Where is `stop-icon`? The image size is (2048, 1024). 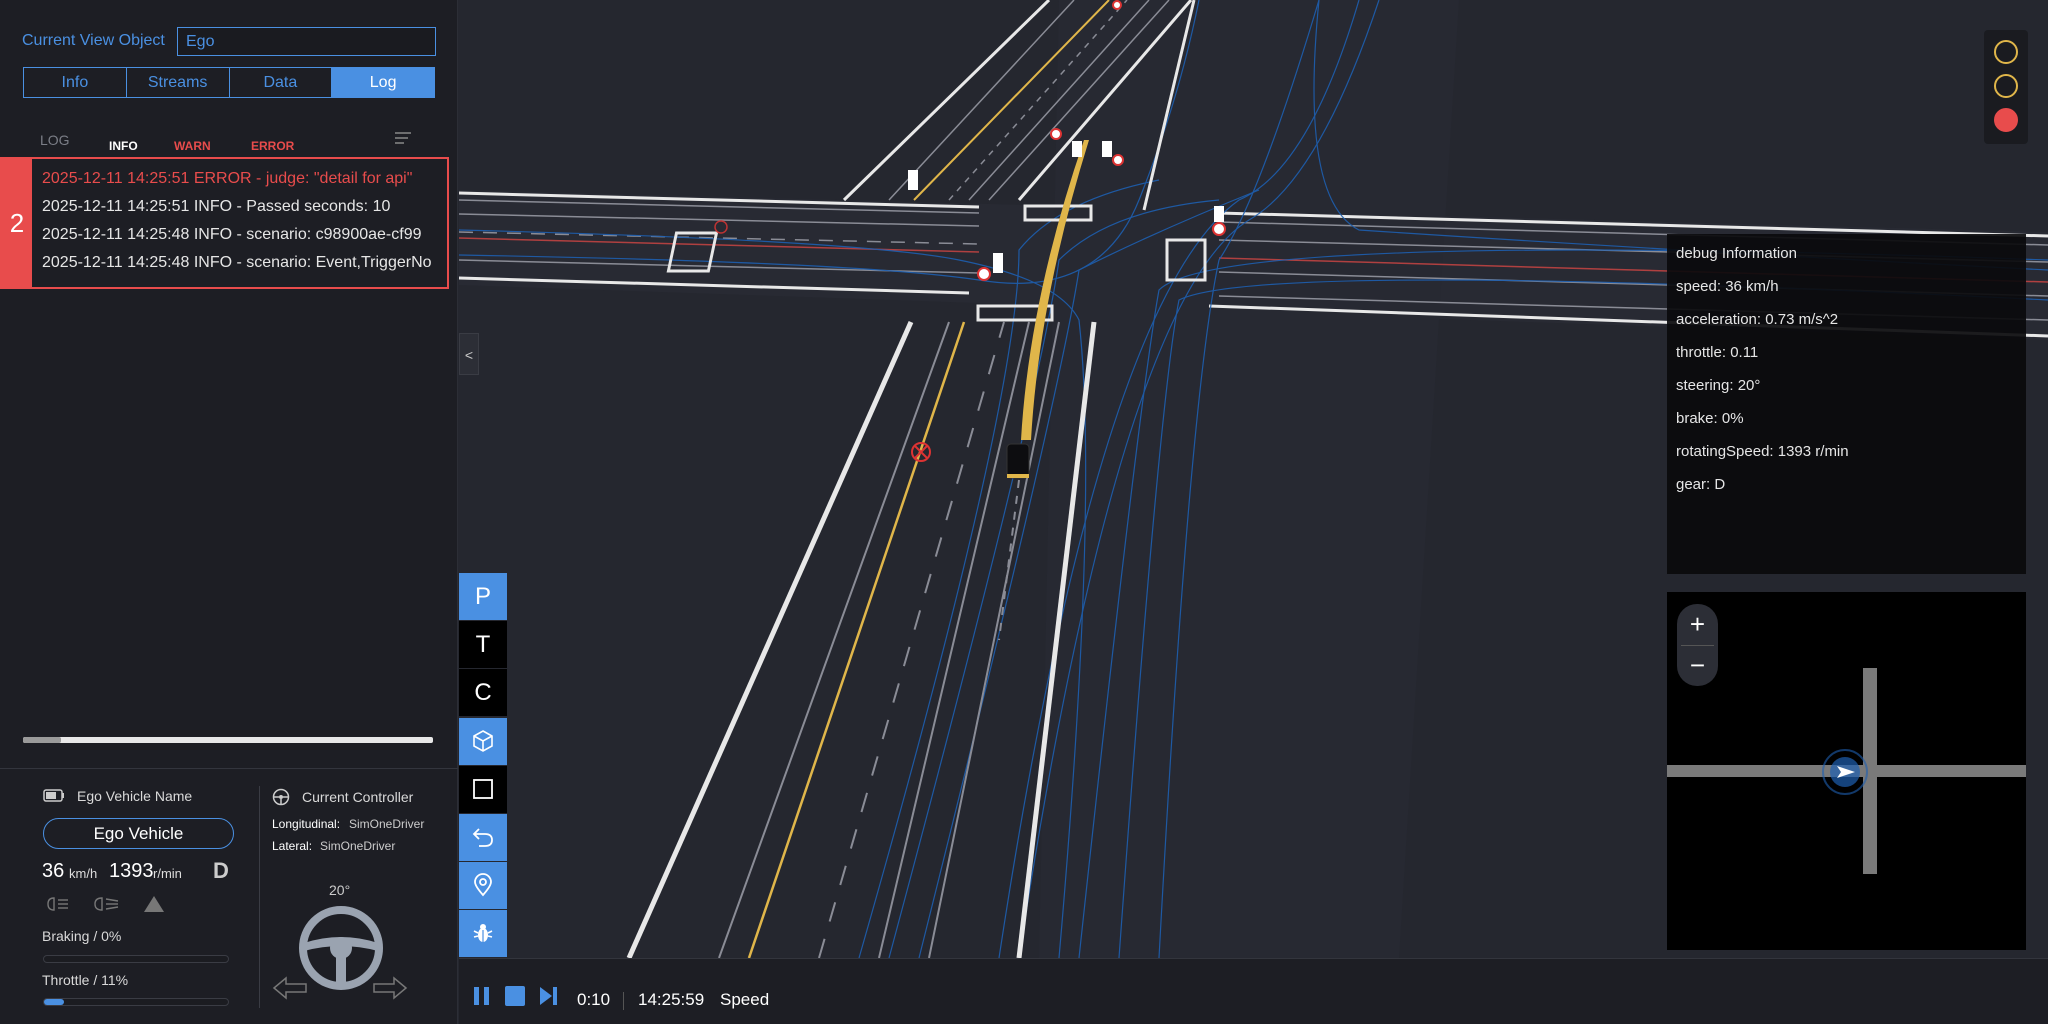 stop-icon is located at coordinates (515, 996).